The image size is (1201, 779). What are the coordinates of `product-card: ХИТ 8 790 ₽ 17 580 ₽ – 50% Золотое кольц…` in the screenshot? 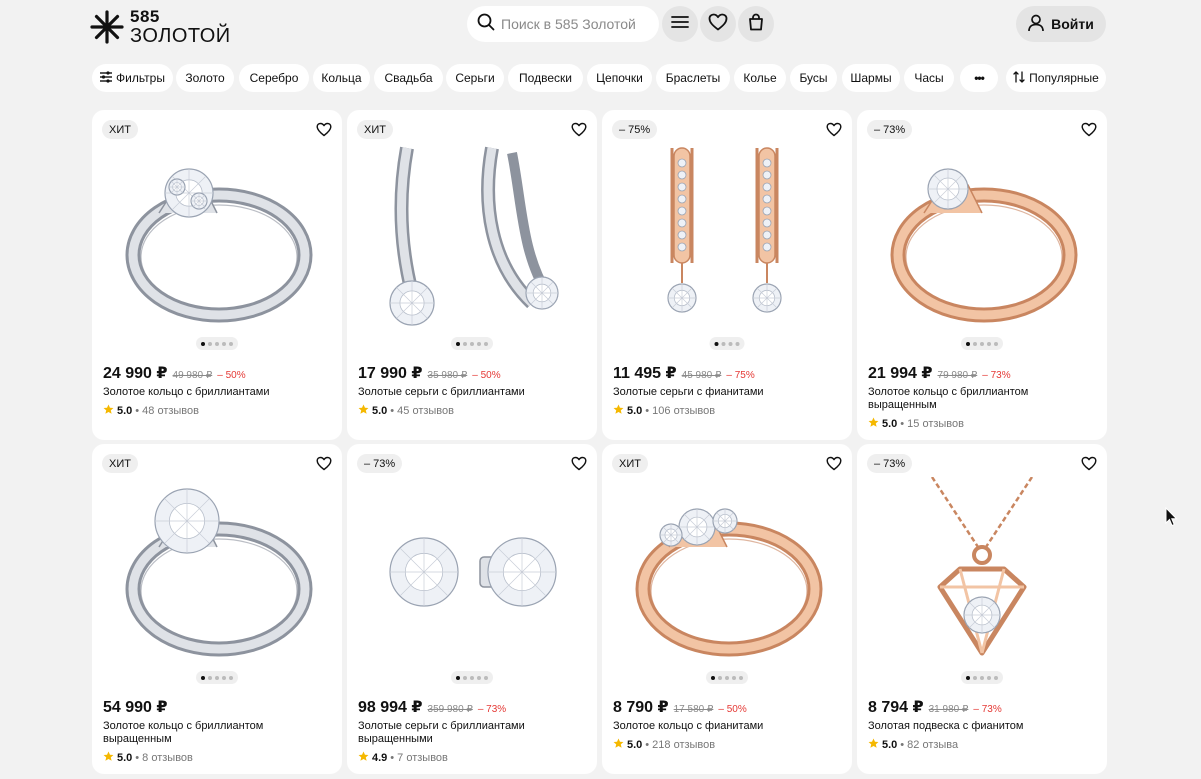 It's located at (727, 609).